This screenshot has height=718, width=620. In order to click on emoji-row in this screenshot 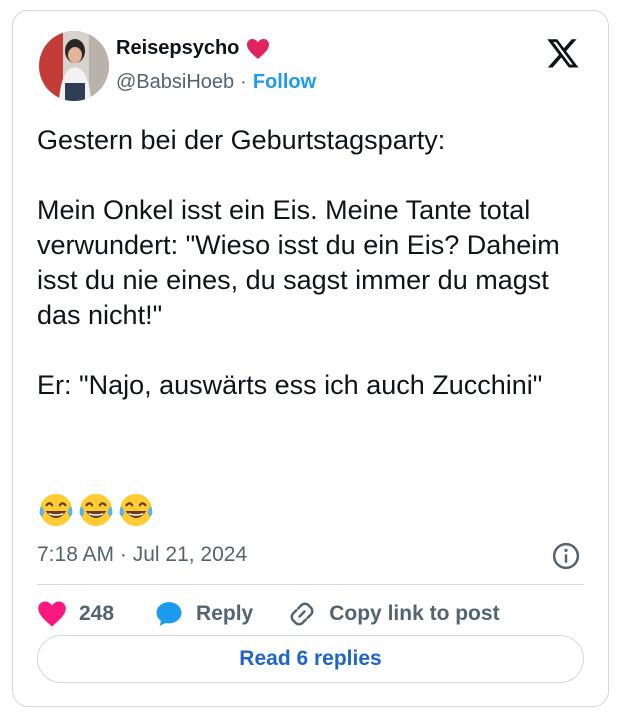, I will do `click(96, 510)`.